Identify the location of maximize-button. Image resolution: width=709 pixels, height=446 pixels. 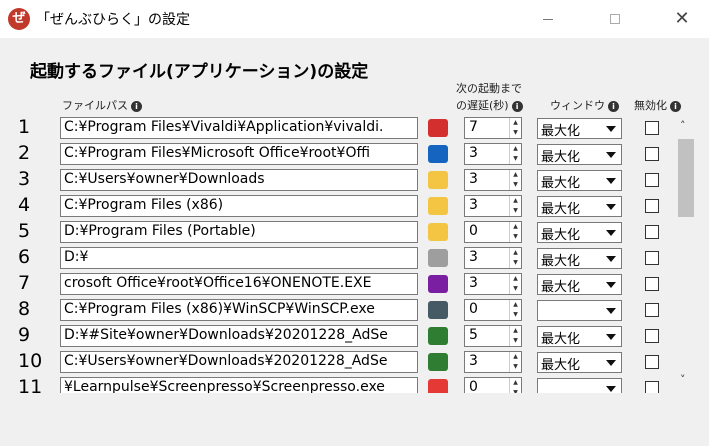
(615, 19).